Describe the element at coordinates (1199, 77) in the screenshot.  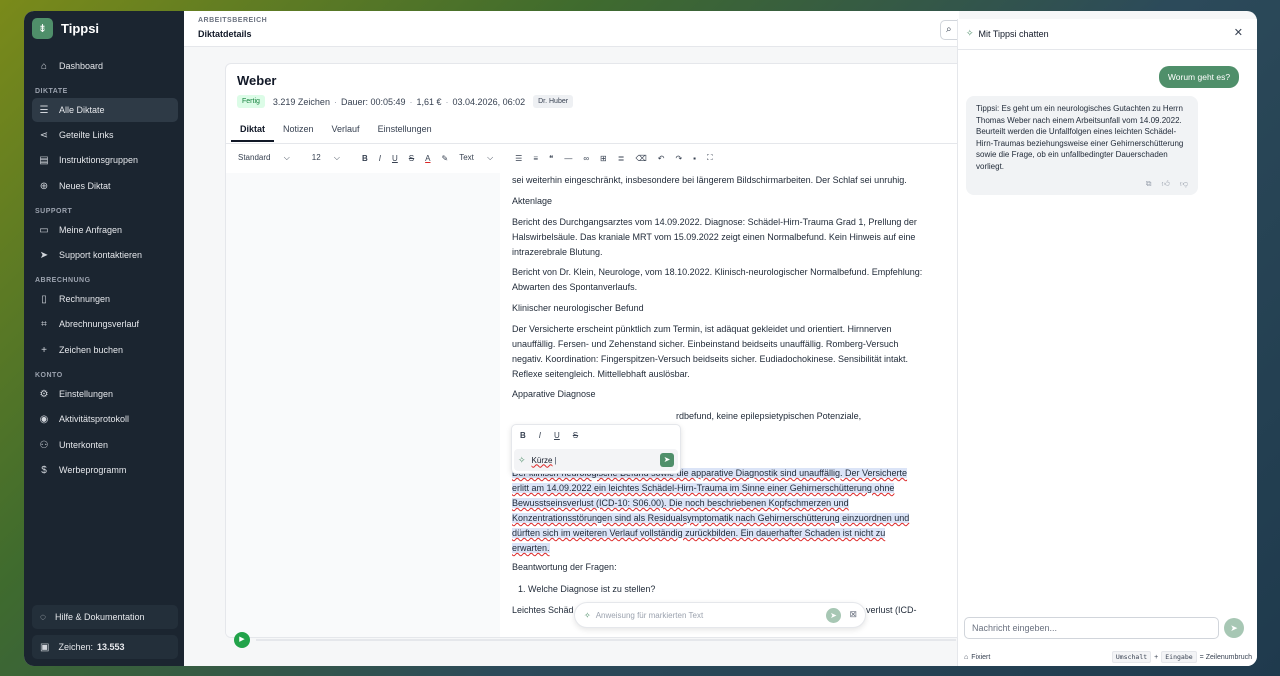
I see `user-message: Worum geht es?` at that location.